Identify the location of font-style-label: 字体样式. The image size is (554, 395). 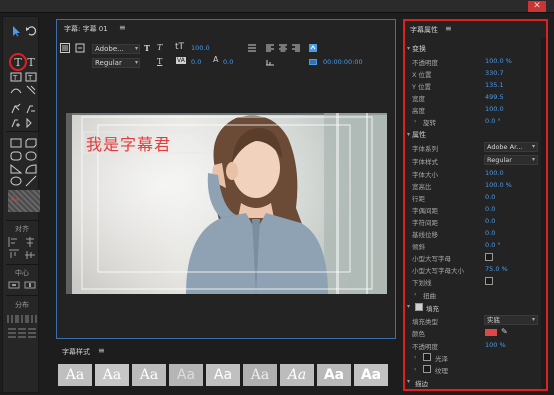
(425, 162).